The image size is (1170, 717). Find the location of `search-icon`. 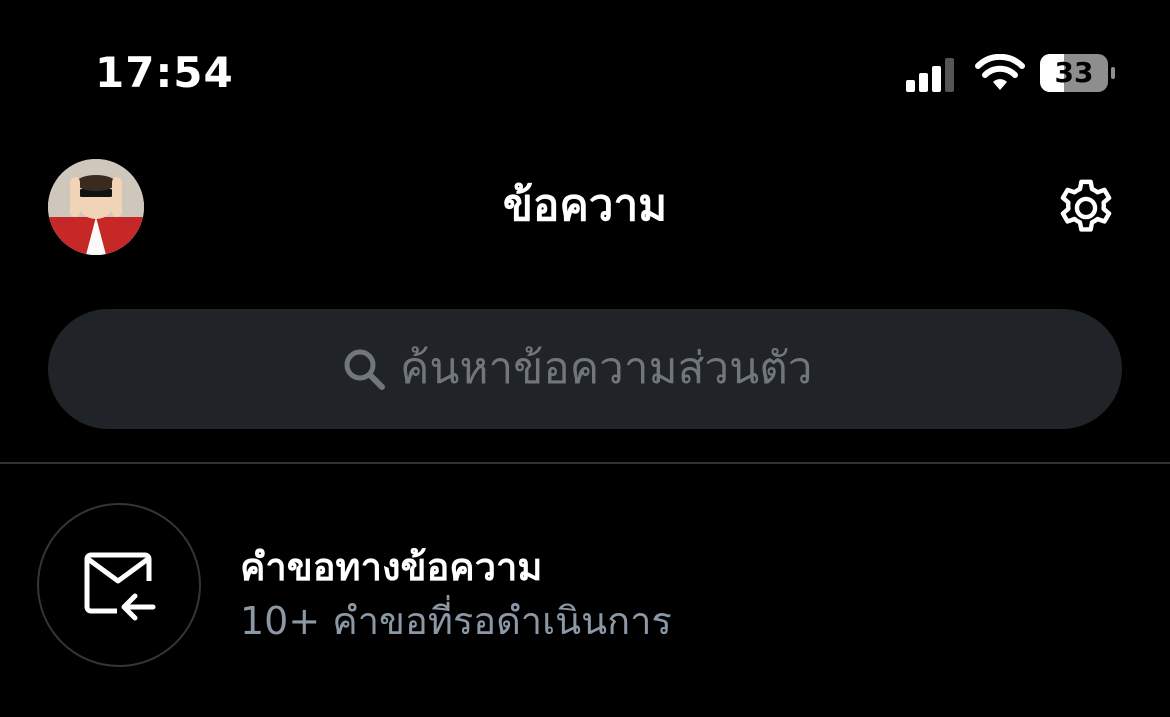

search-icon is located at coordinates (364, 369).